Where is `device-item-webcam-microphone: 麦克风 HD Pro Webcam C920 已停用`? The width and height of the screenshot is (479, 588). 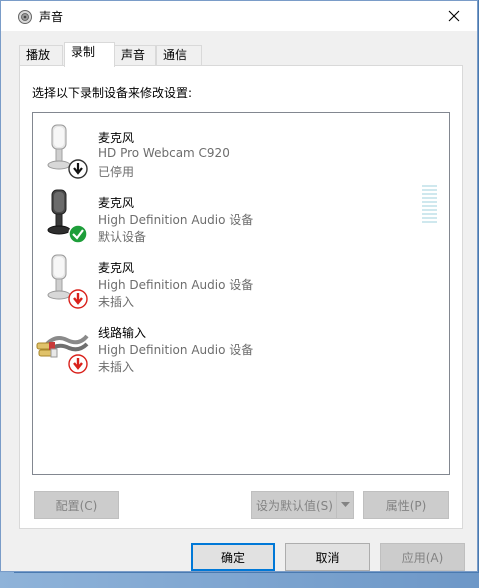 device-item-webcam-microphone: 麦克风 HD Pro Webcam C920 已停用 is located at coordinates (241, 150).